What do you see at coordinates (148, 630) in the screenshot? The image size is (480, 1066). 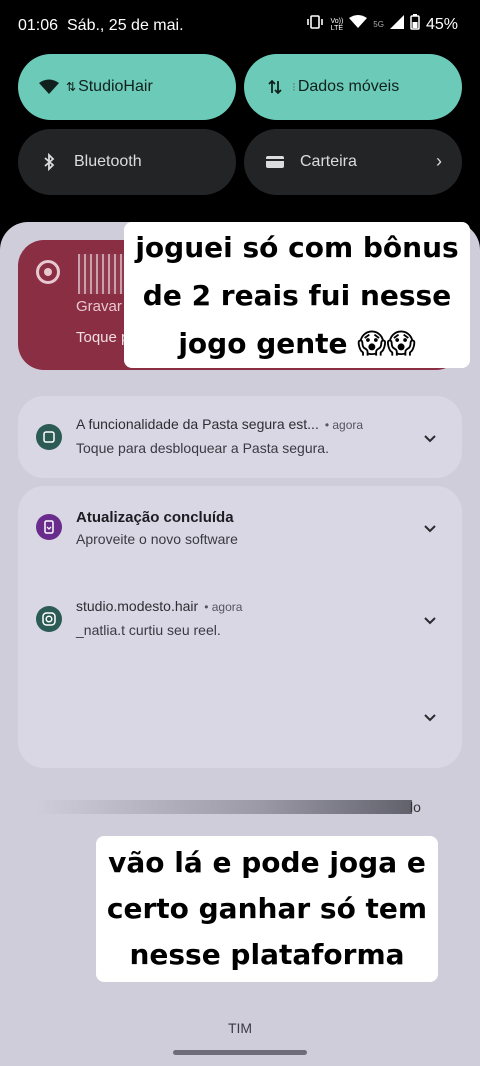 I see `notification-text: _natlia.t curtiu seu reel.` at bounding box center [148, 630].